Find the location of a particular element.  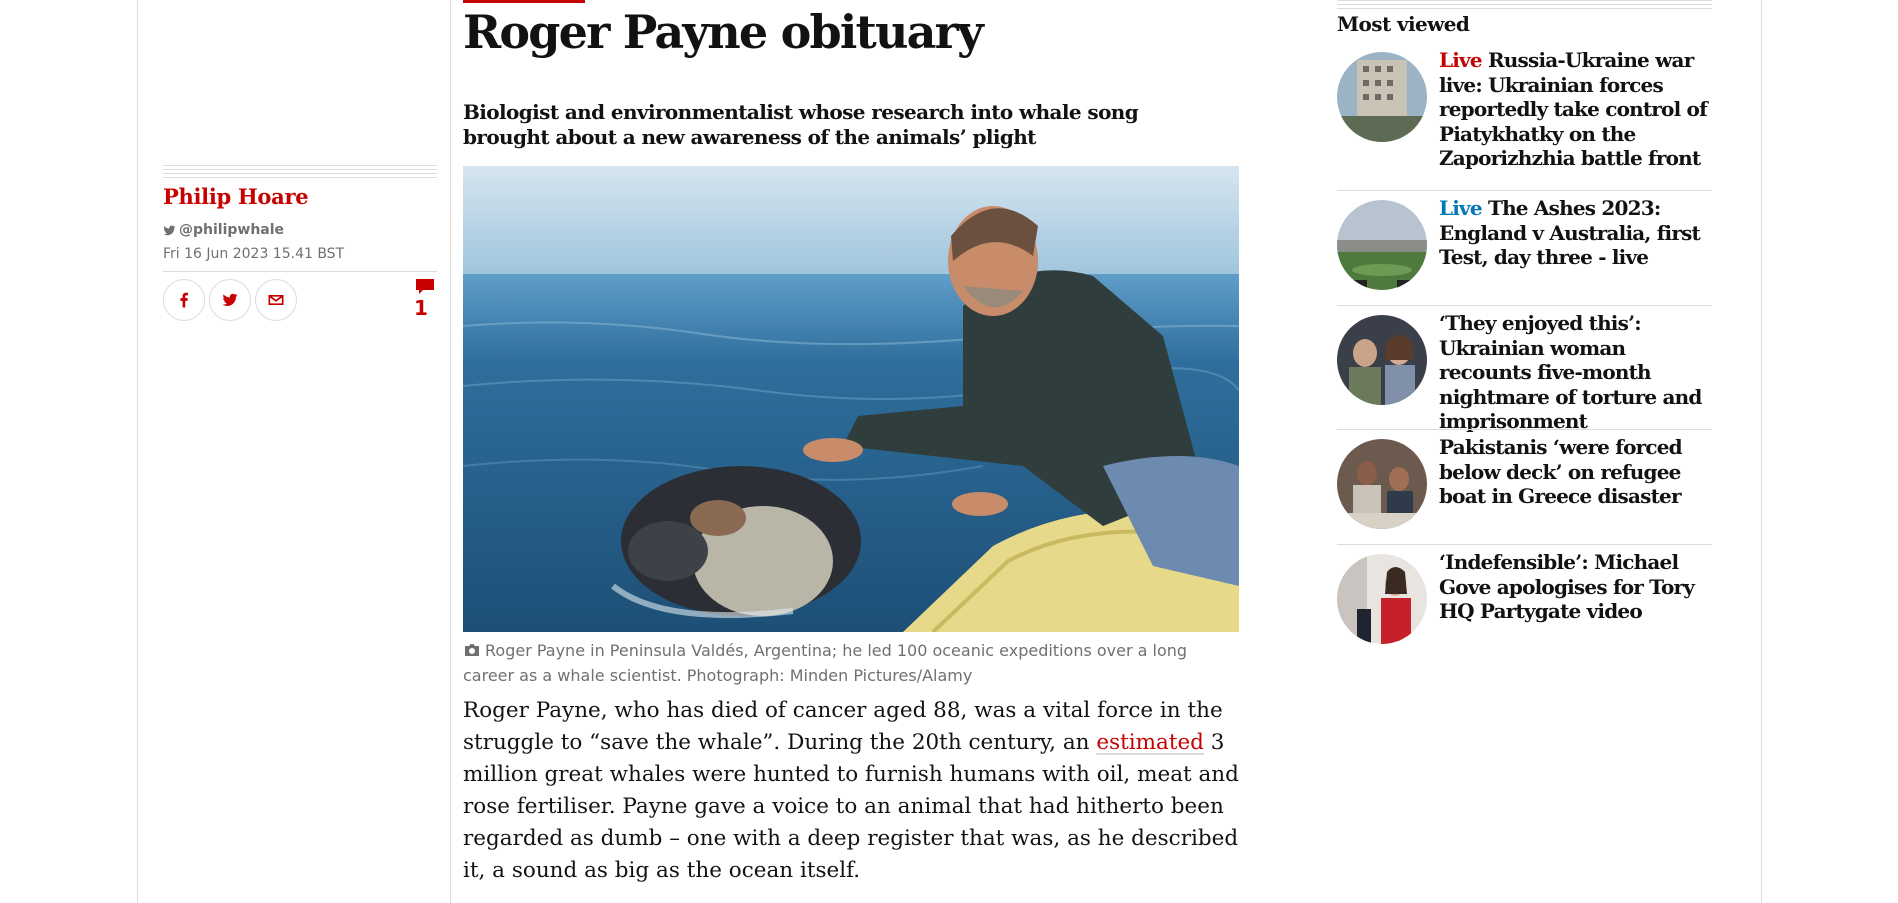

facebook-icon is located at coordinates (184, 300).